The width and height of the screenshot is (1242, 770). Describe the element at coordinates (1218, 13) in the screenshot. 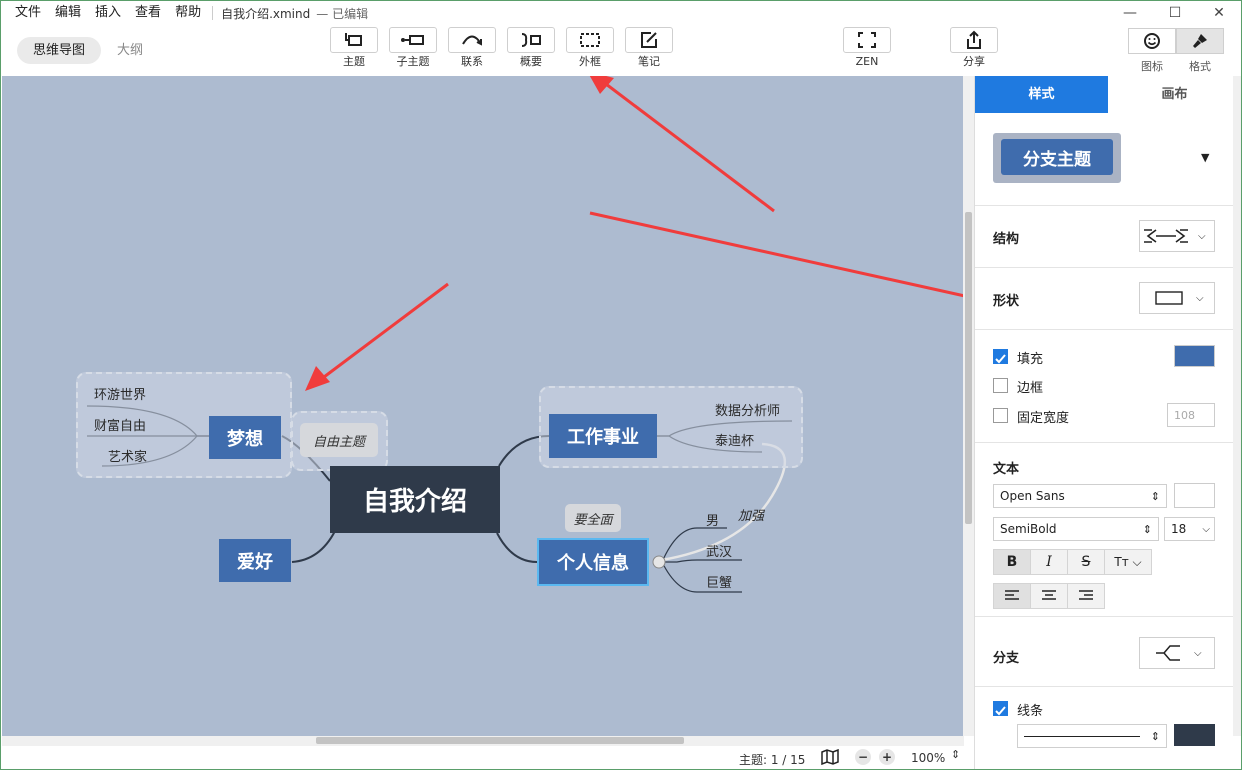

I see `close-button: ✕` at that location.